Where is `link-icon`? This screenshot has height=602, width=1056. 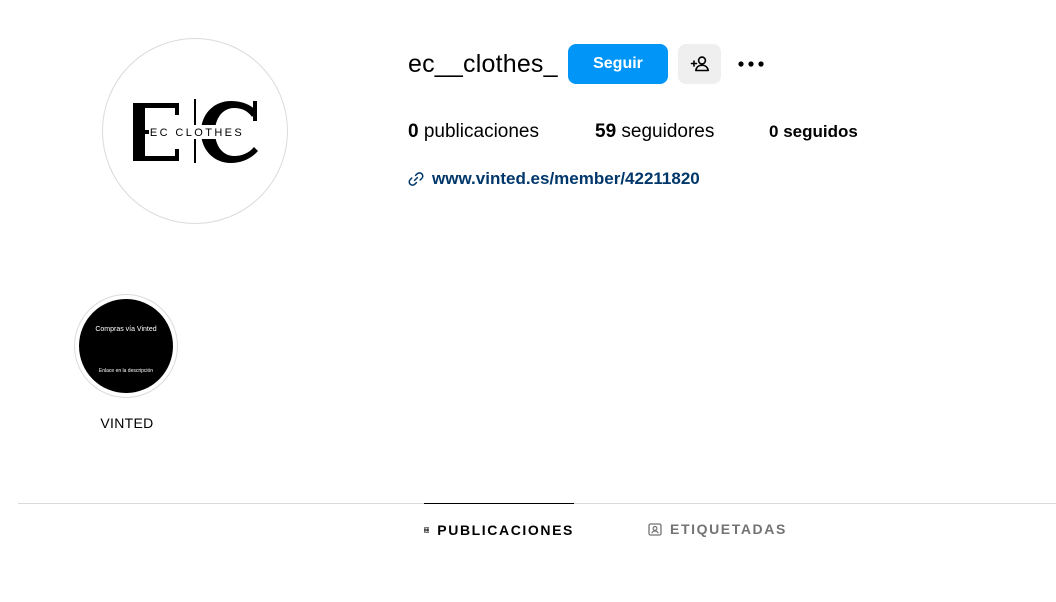 link-icon is located at coordinates (416, 179).